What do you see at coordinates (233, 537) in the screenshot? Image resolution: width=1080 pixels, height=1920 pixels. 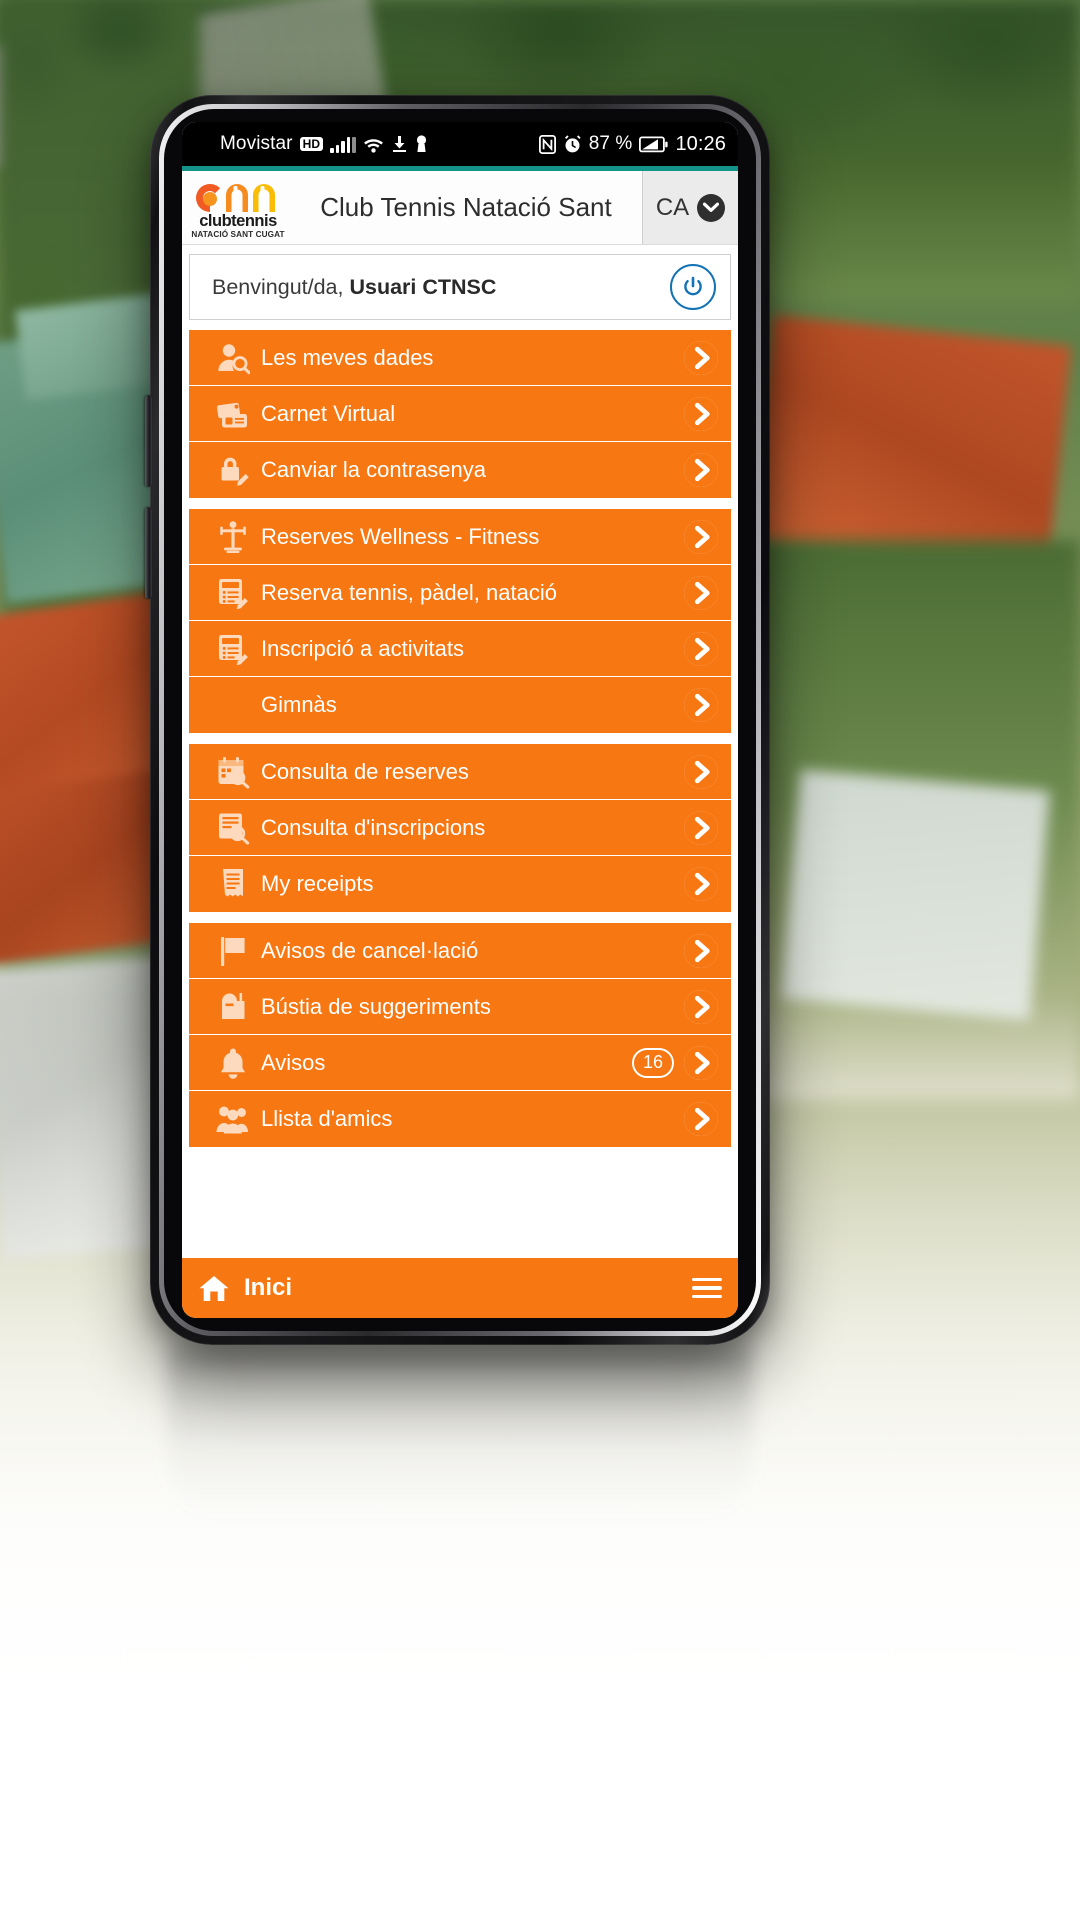 I see `fitness-person-icon` at bounding box center [233, 537].